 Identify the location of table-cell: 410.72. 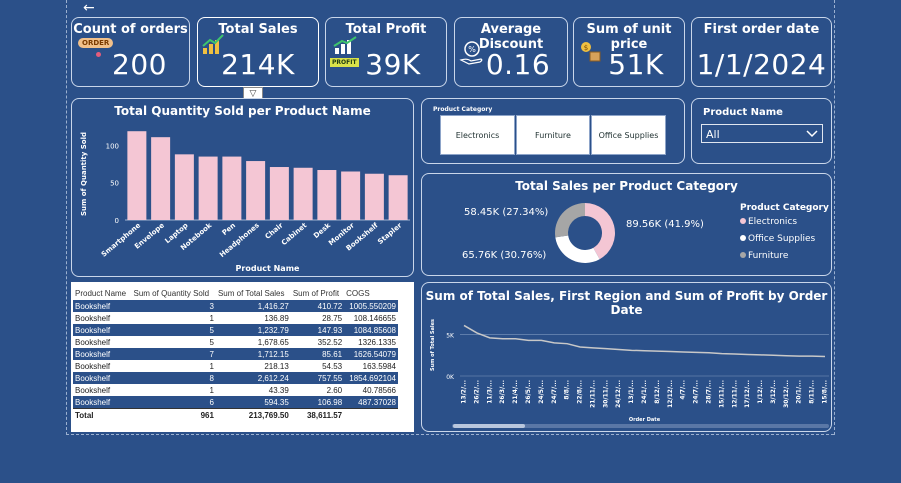
(317, 306).